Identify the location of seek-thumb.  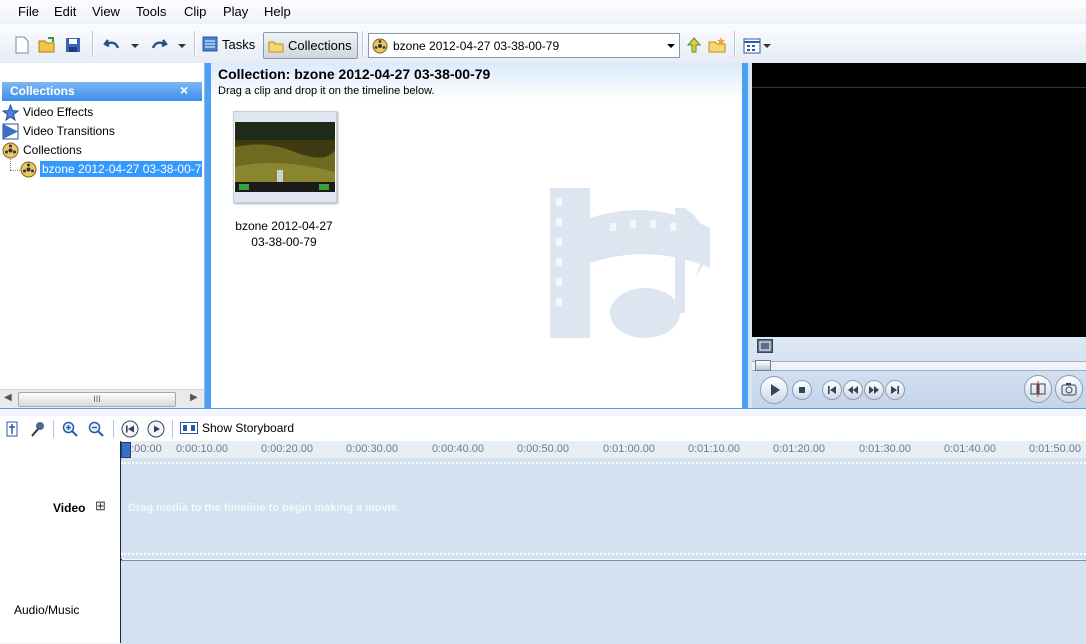
(763, 365).